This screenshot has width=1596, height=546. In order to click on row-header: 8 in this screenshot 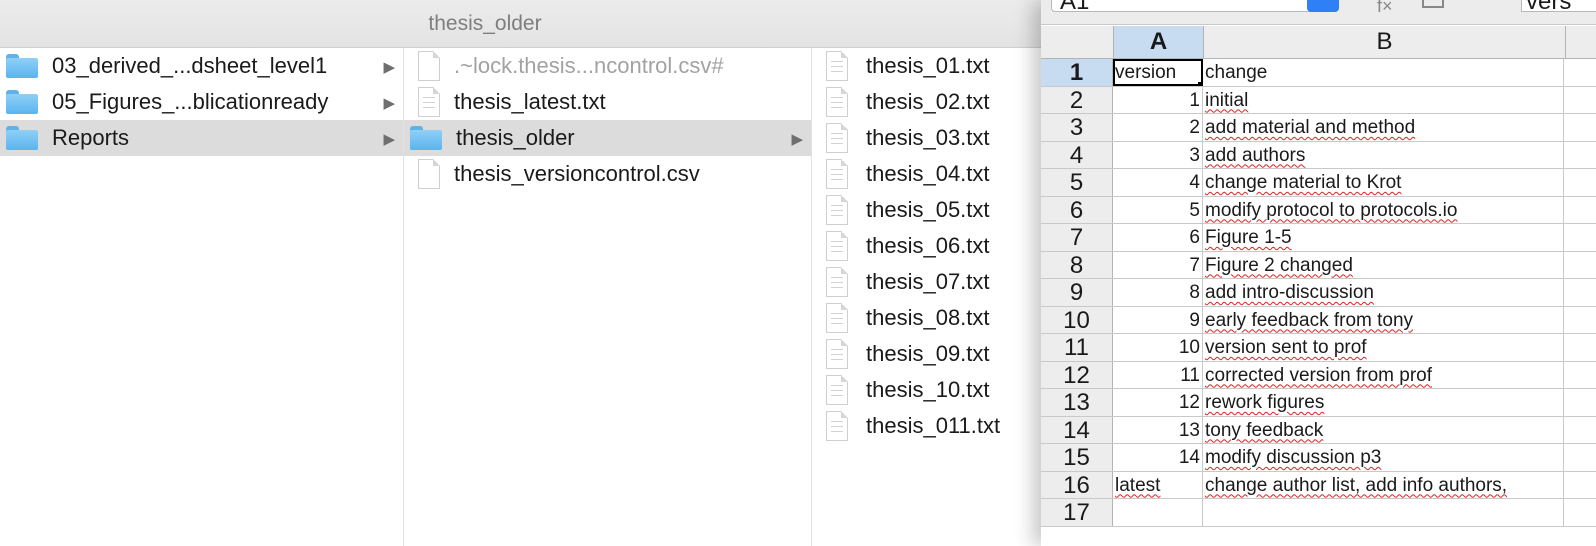, I will do `click(1077, 264)`.